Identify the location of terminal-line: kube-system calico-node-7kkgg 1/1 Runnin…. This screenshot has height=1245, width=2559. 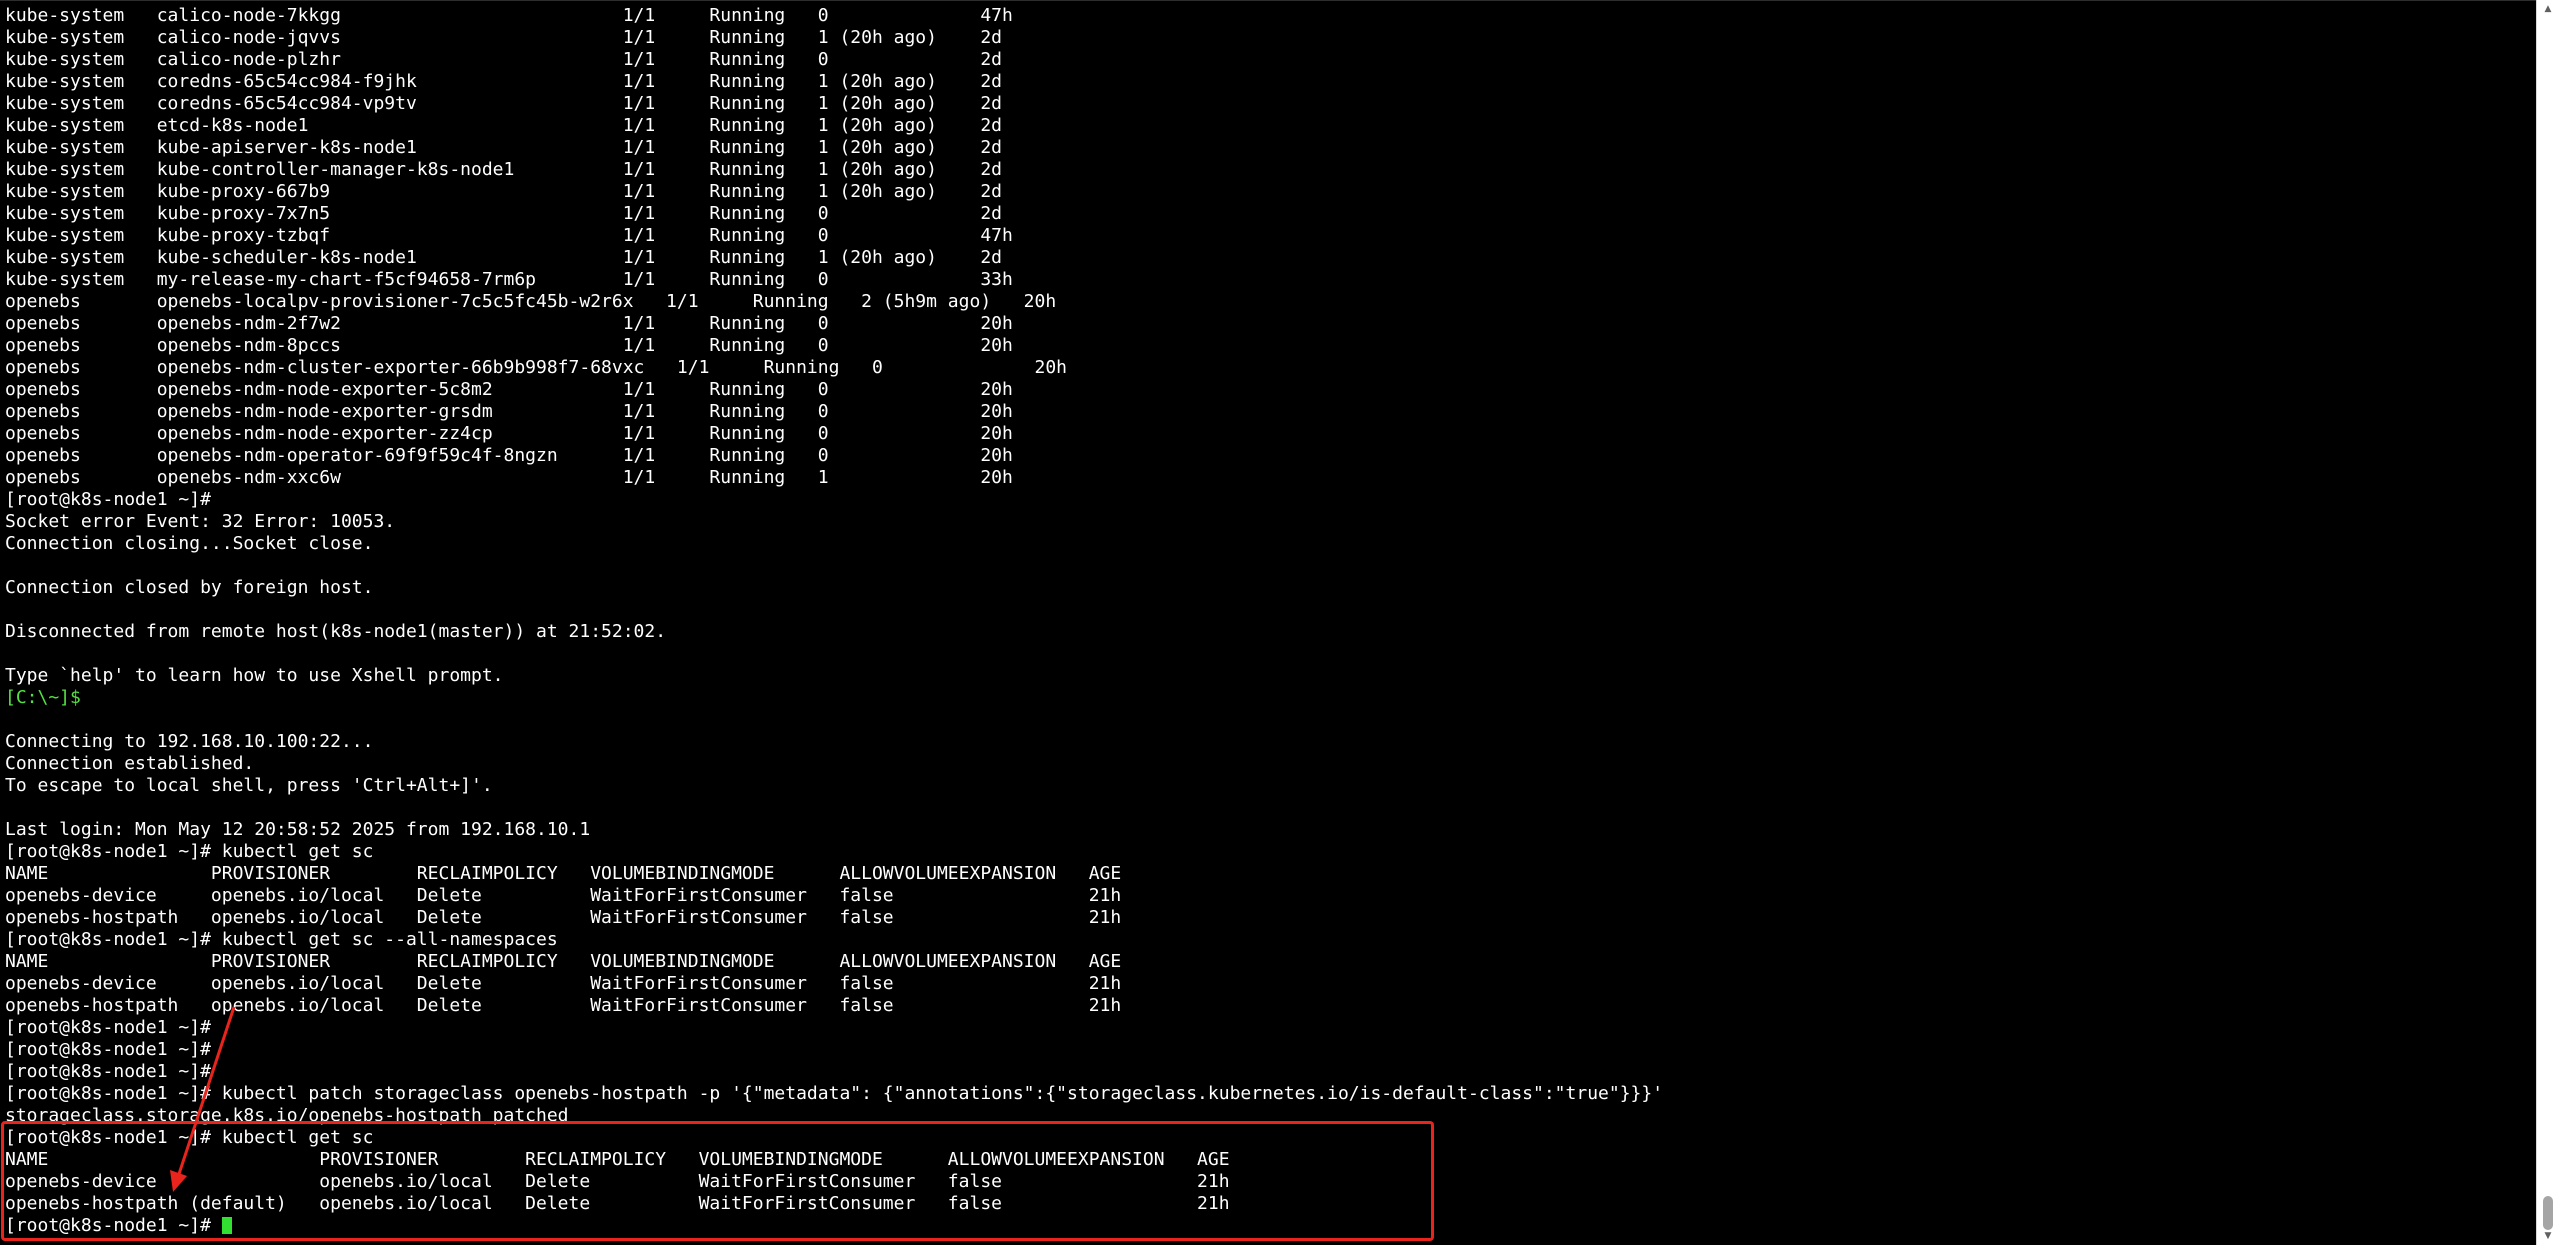
(509, 15).